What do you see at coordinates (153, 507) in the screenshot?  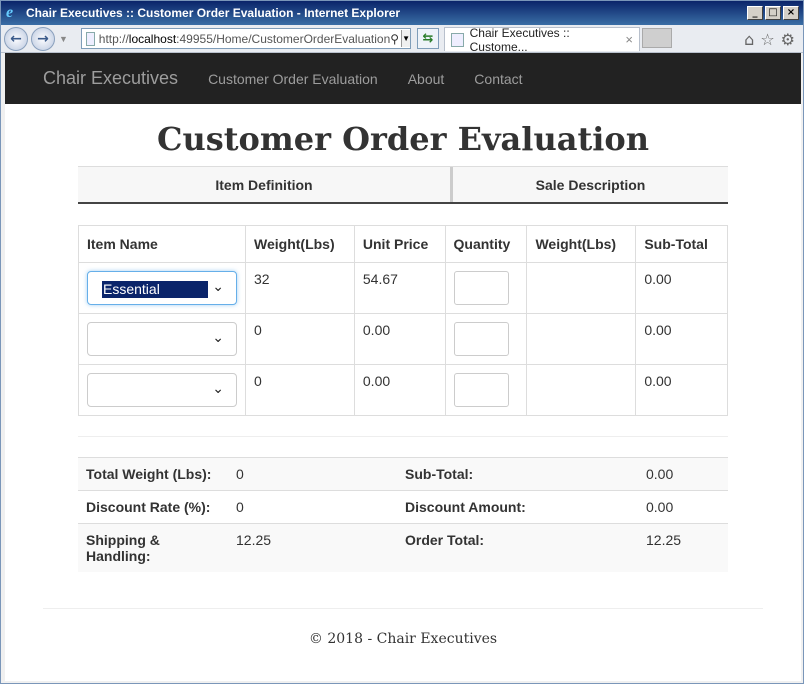 I see `discount-rate-label: Discount Rate (%):` at bounding box center [153, 507].